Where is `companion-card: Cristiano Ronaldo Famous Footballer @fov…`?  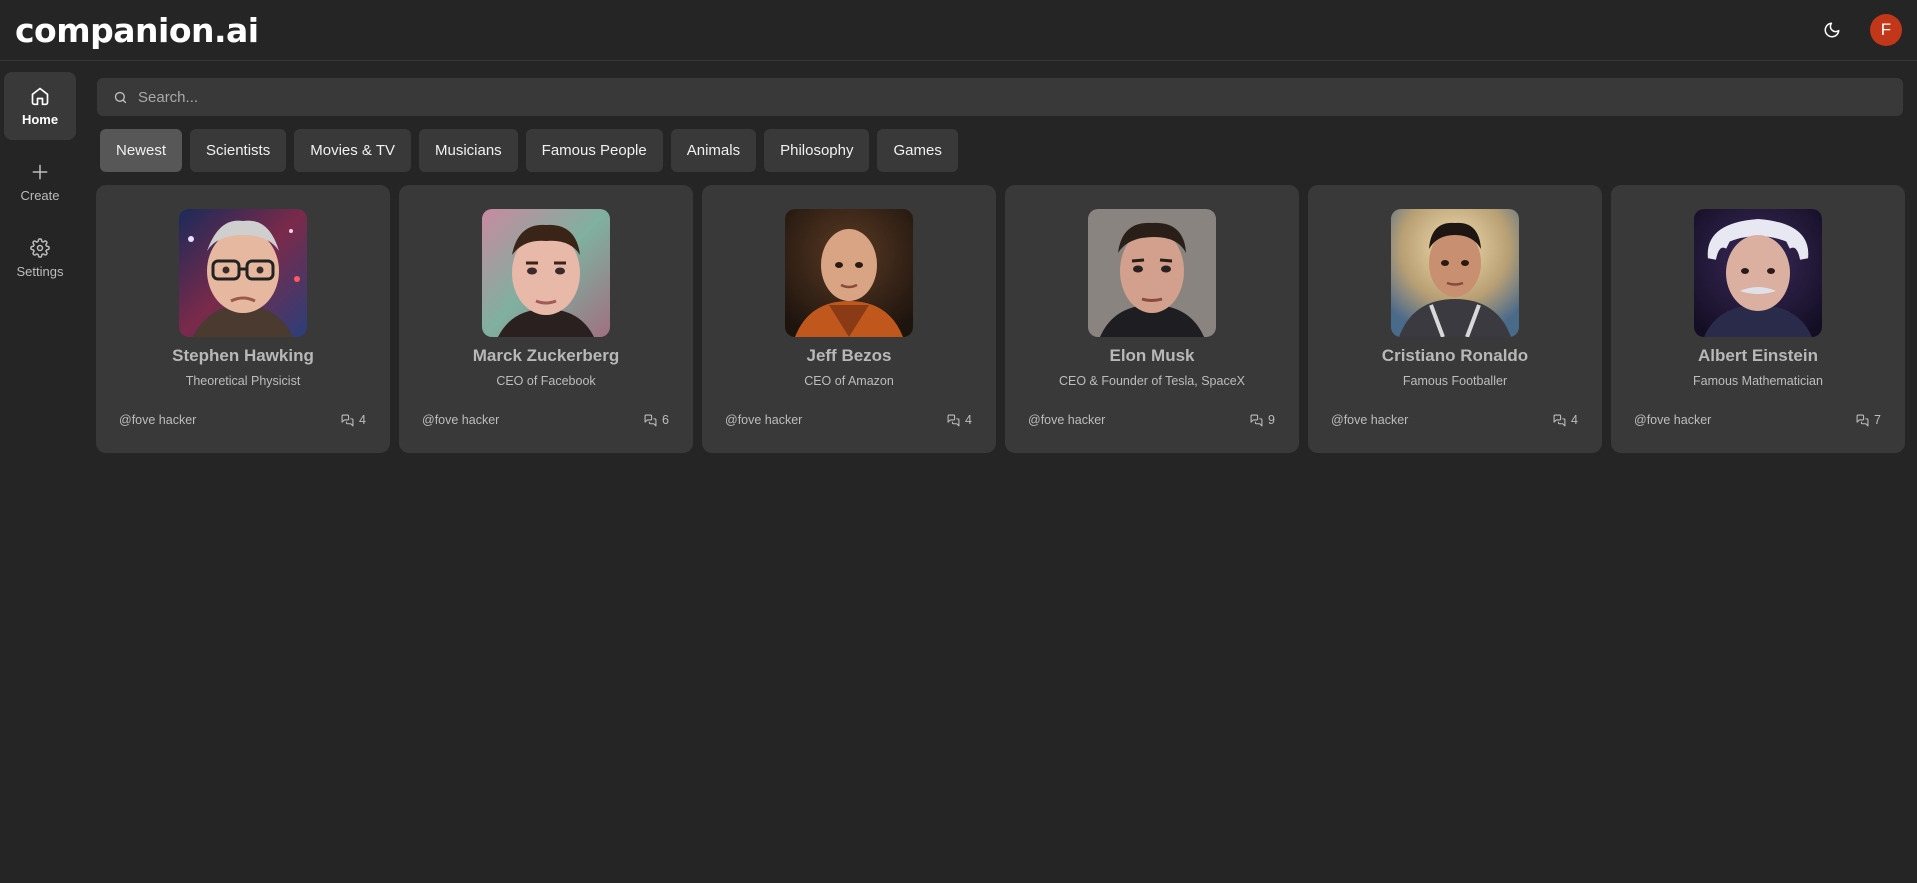 companion-card: Cristiano Ronaldo Famous Footballer @fov… is located at coordinates (1455, 319).